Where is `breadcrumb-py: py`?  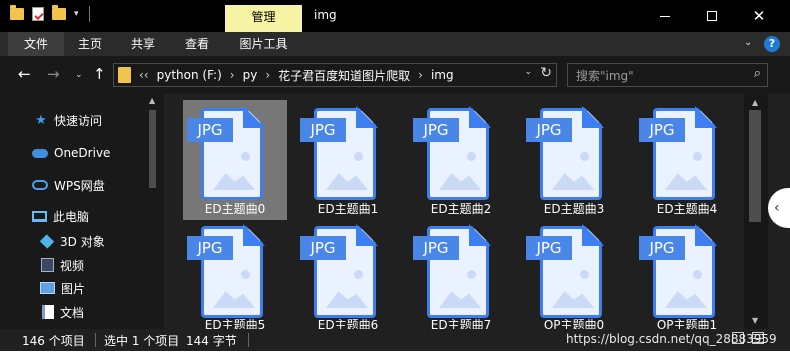 breadcrumb-py: py is located at coordinates (250, 75).